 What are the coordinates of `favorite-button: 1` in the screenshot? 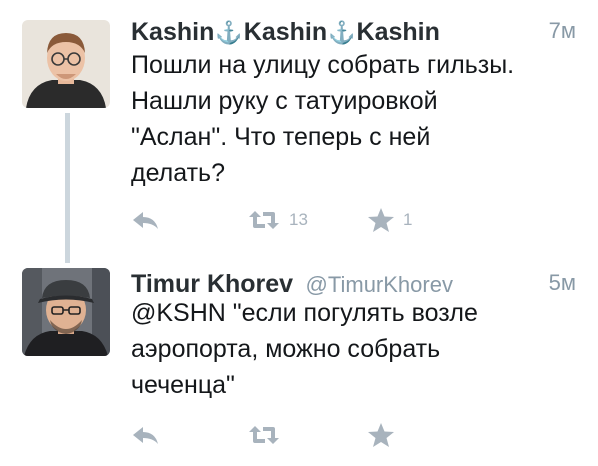 It's located at (389, 220).